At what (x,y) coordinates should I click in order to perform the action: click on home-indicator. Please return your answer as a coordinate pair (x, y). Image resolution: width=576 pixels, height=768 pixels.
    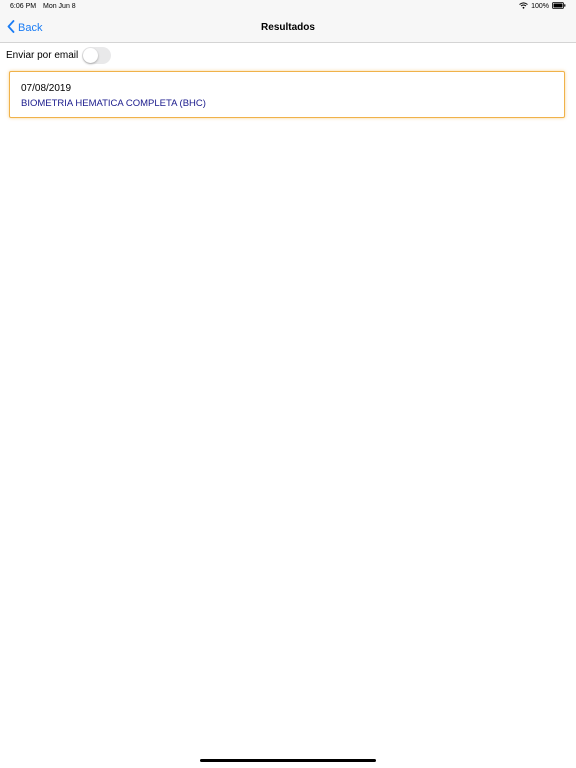
    Looking at the image, I should click on (288, 760).